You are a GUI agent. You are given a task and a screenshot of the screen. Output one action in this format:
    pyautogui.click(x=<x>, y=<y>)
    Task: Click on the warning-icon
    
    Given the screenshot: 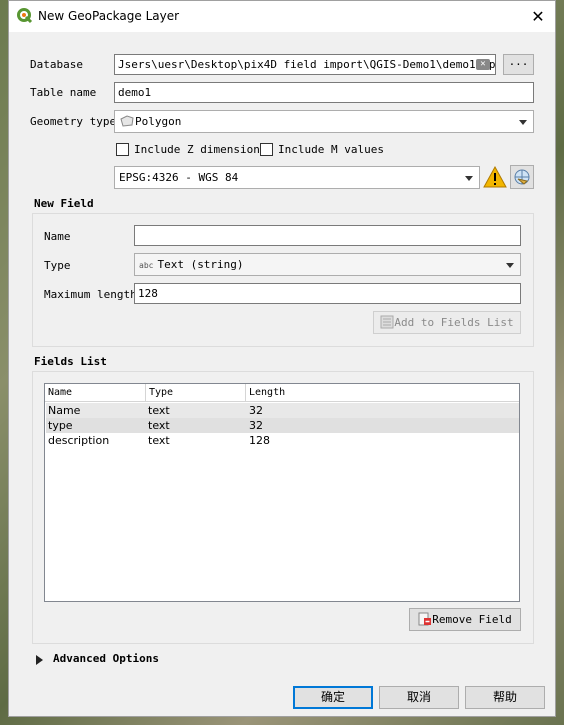 What is the action you would take?
    pyautogui.click(x=495, y=177)
    